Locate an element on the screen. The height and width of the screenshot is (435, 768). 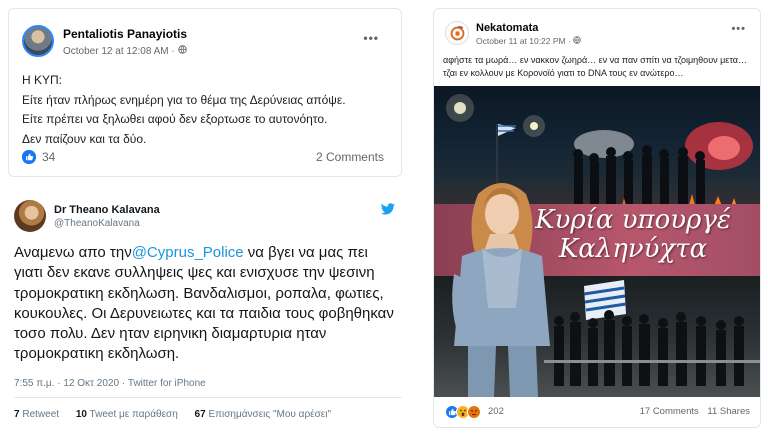
divider is located at coordinates (208, 397).